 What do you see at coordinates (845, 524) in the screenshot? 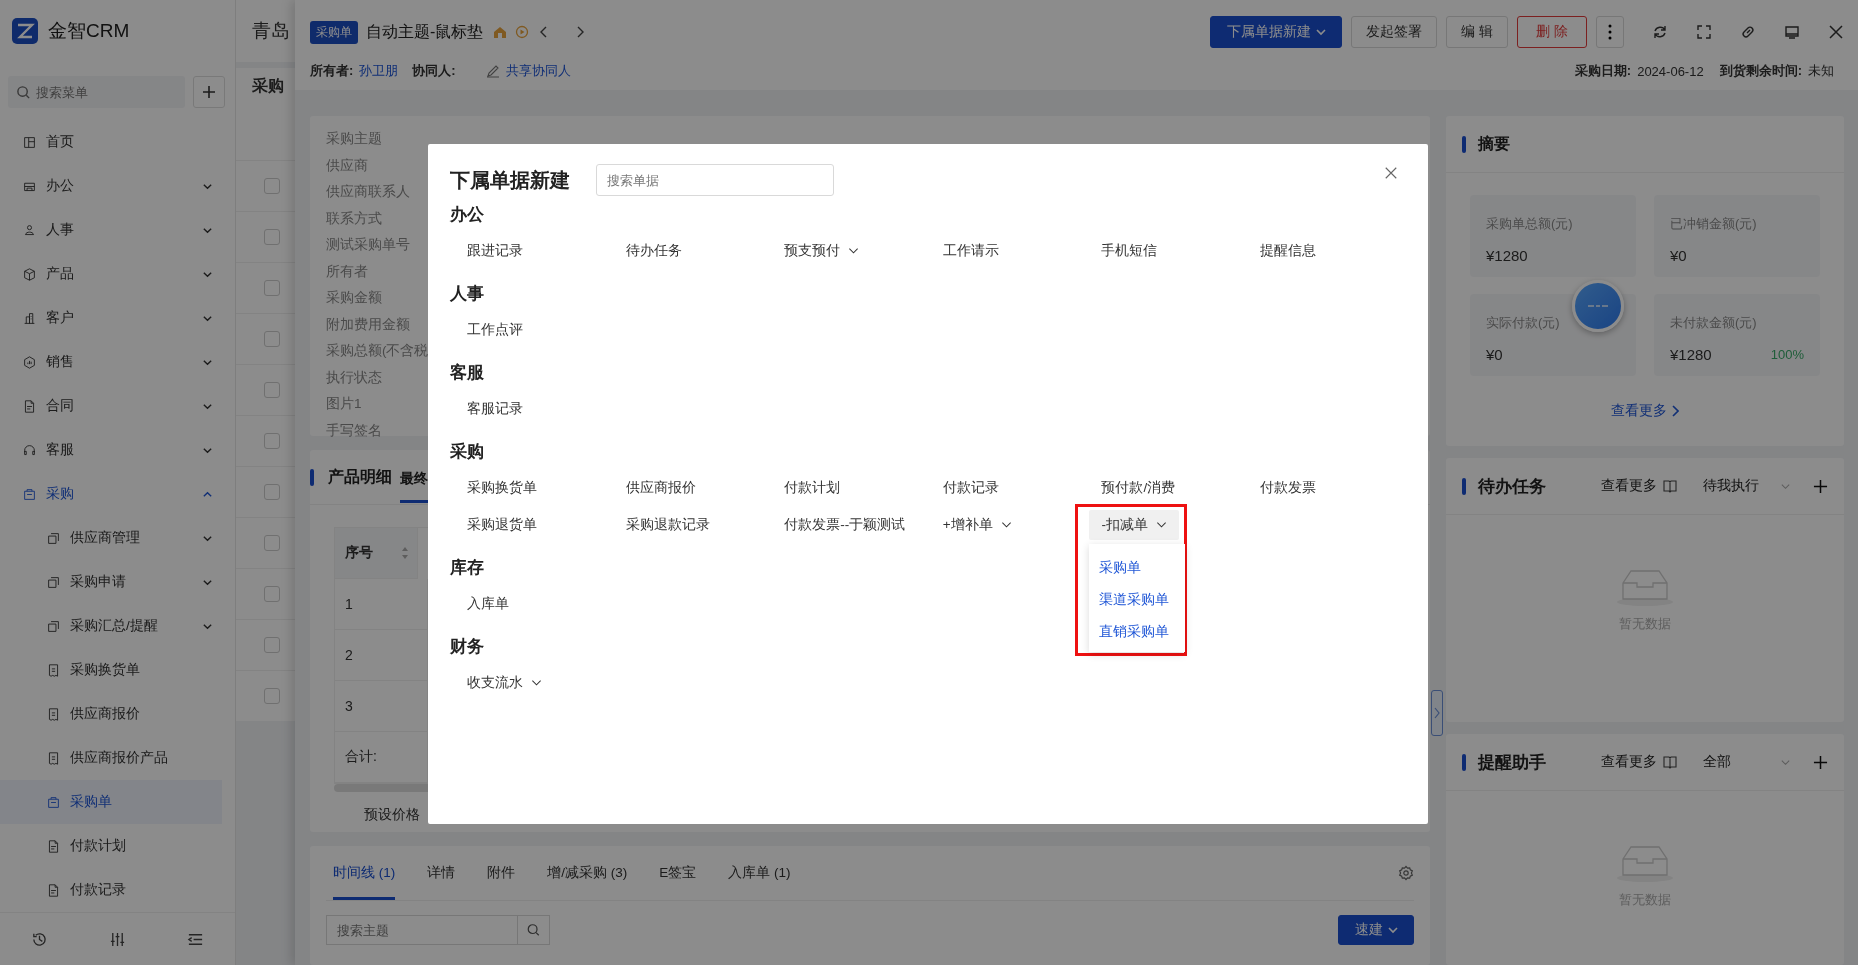
I see `record-type-option: 付款发票--于颖测试` at bounding box center [845, 524].